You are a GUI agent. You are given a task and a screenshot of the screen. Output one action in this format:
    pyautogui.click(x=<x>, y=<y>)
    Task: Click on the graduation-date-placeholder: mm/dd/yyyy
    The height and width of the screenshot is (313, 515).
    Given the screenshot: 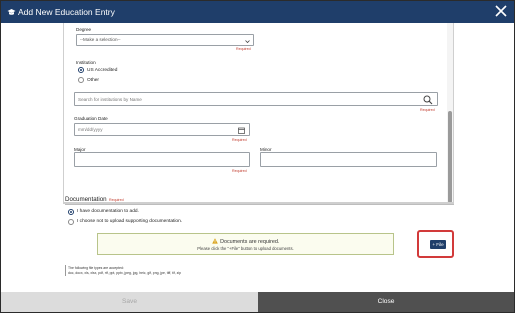 What is the action you would take?
    pyautogui.click(x=90, y=129)
    